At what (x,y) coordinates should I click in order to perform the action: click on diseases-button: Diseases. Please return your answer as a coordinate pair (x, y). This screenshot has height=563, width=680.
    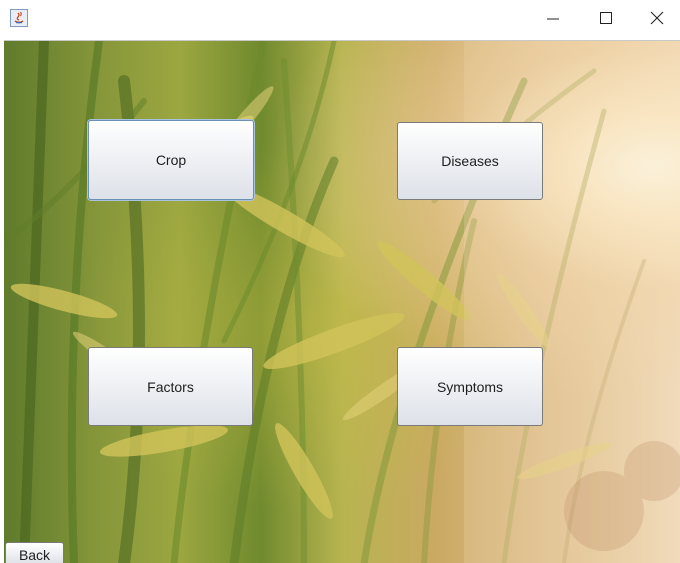
    Looking at the image, I should click on (470, 161).